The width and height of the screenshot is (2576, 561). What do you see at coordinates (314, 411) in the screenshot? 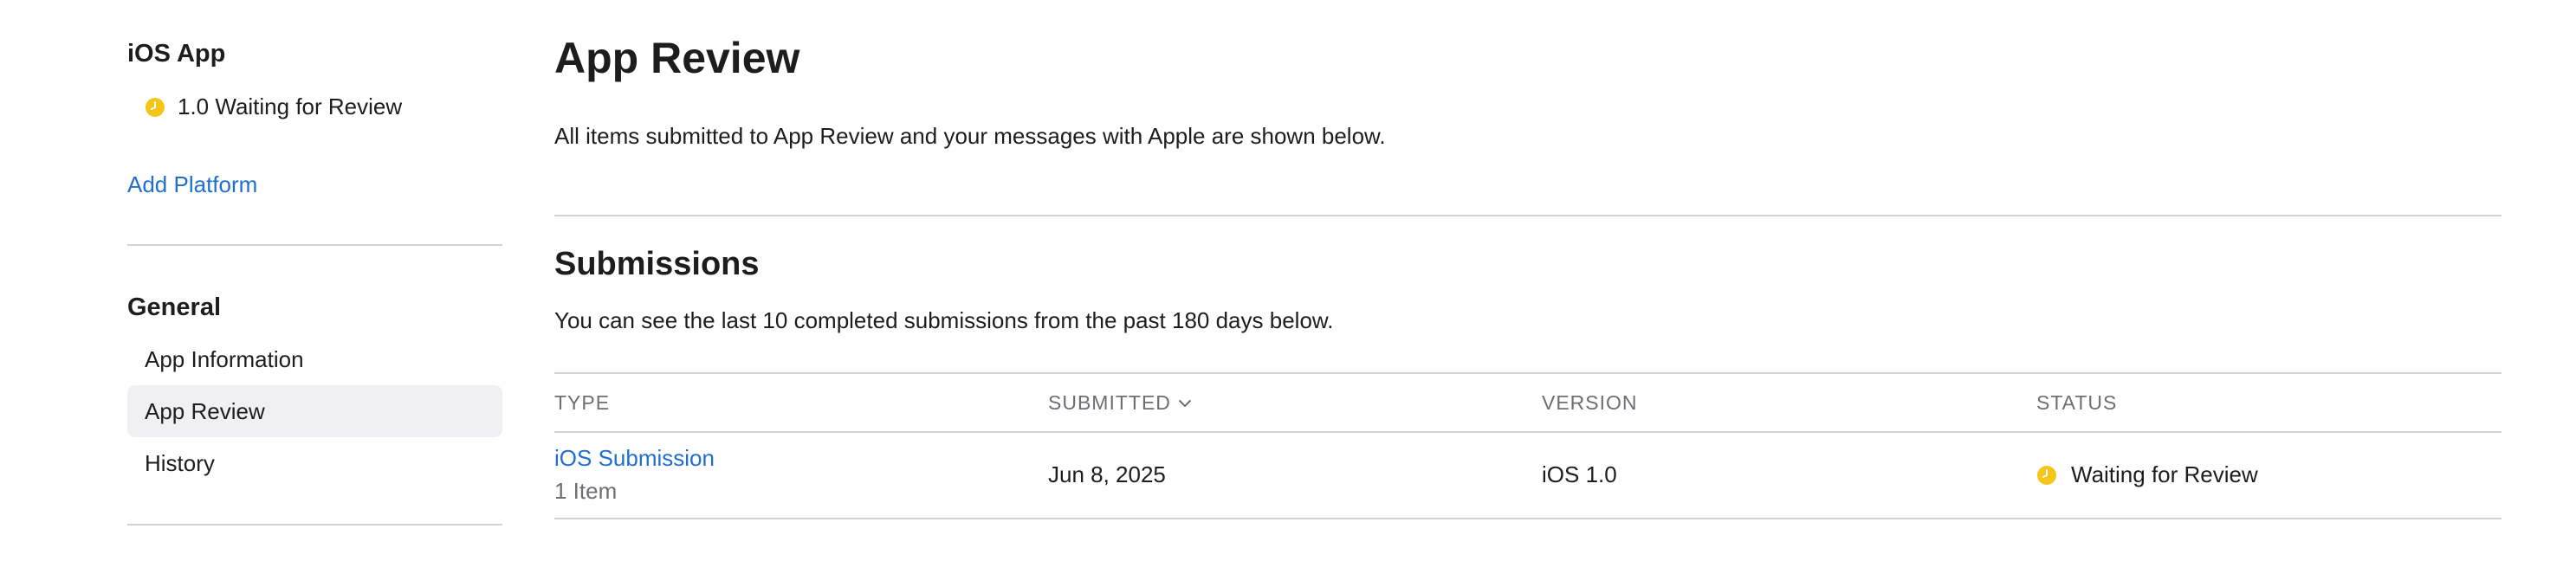
I see `sidebar-item-app-review: App Review` at bounding box center [314, 411].